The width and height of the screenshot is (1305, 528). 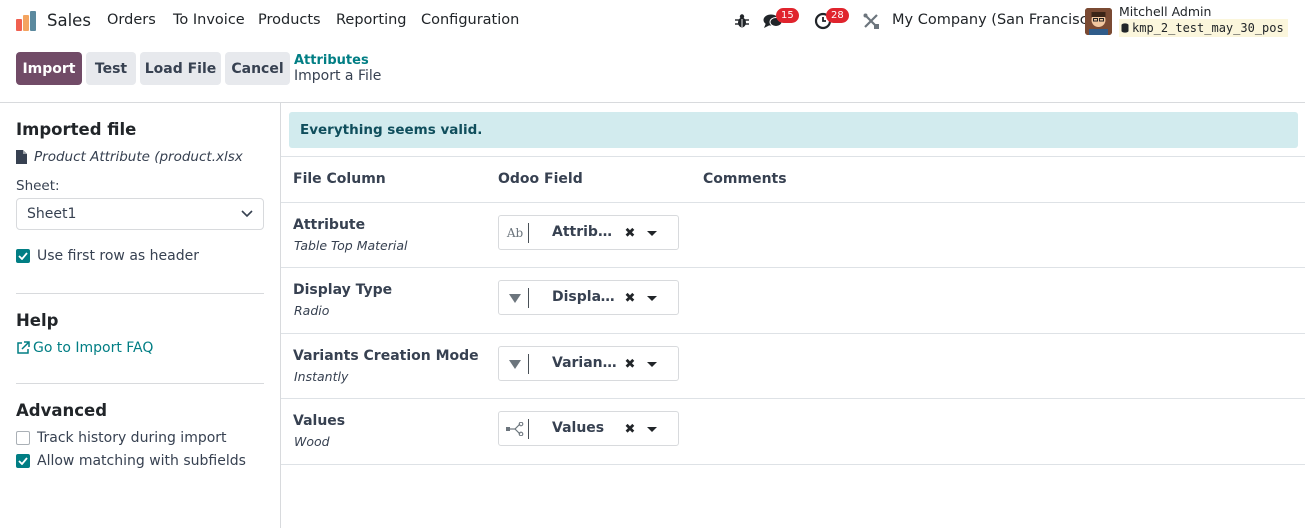 I want to click on company-switcher: My Company (San Francisco), so click(x=997, y=20).